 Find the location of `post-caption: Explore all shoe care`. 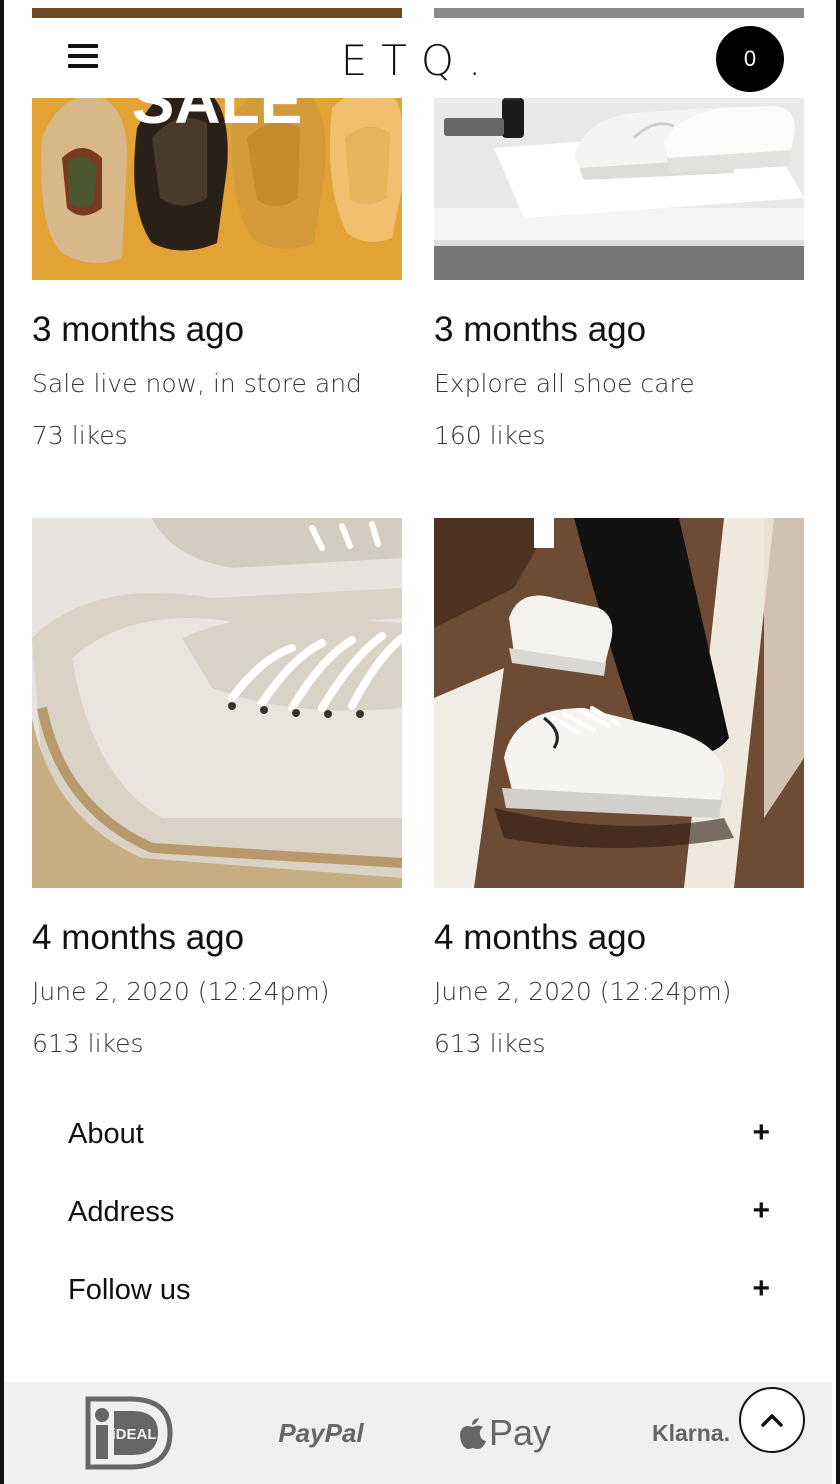

post-caption: Explore all shoe care is located at coordinates (619, 384).